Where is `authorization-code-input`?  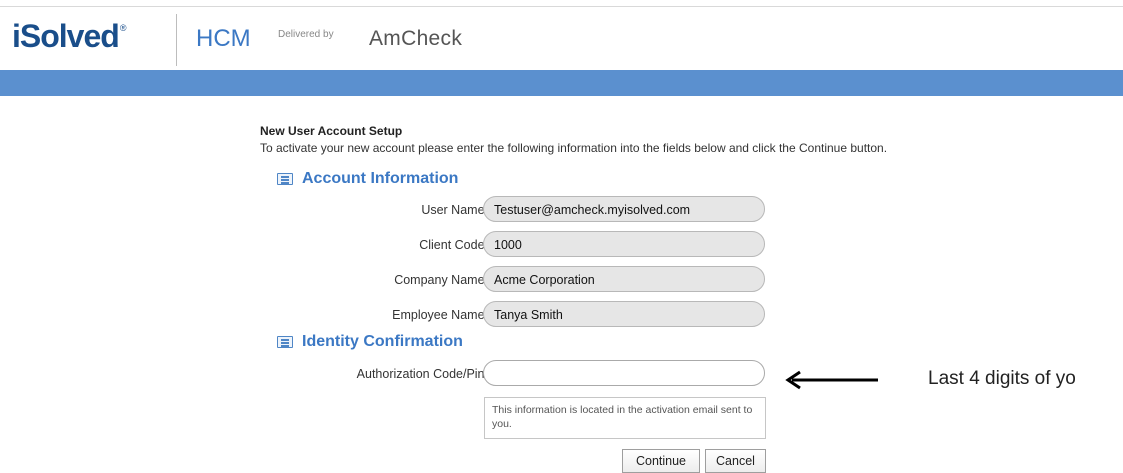 authorization-code-input is located at coordinates (624, 373).